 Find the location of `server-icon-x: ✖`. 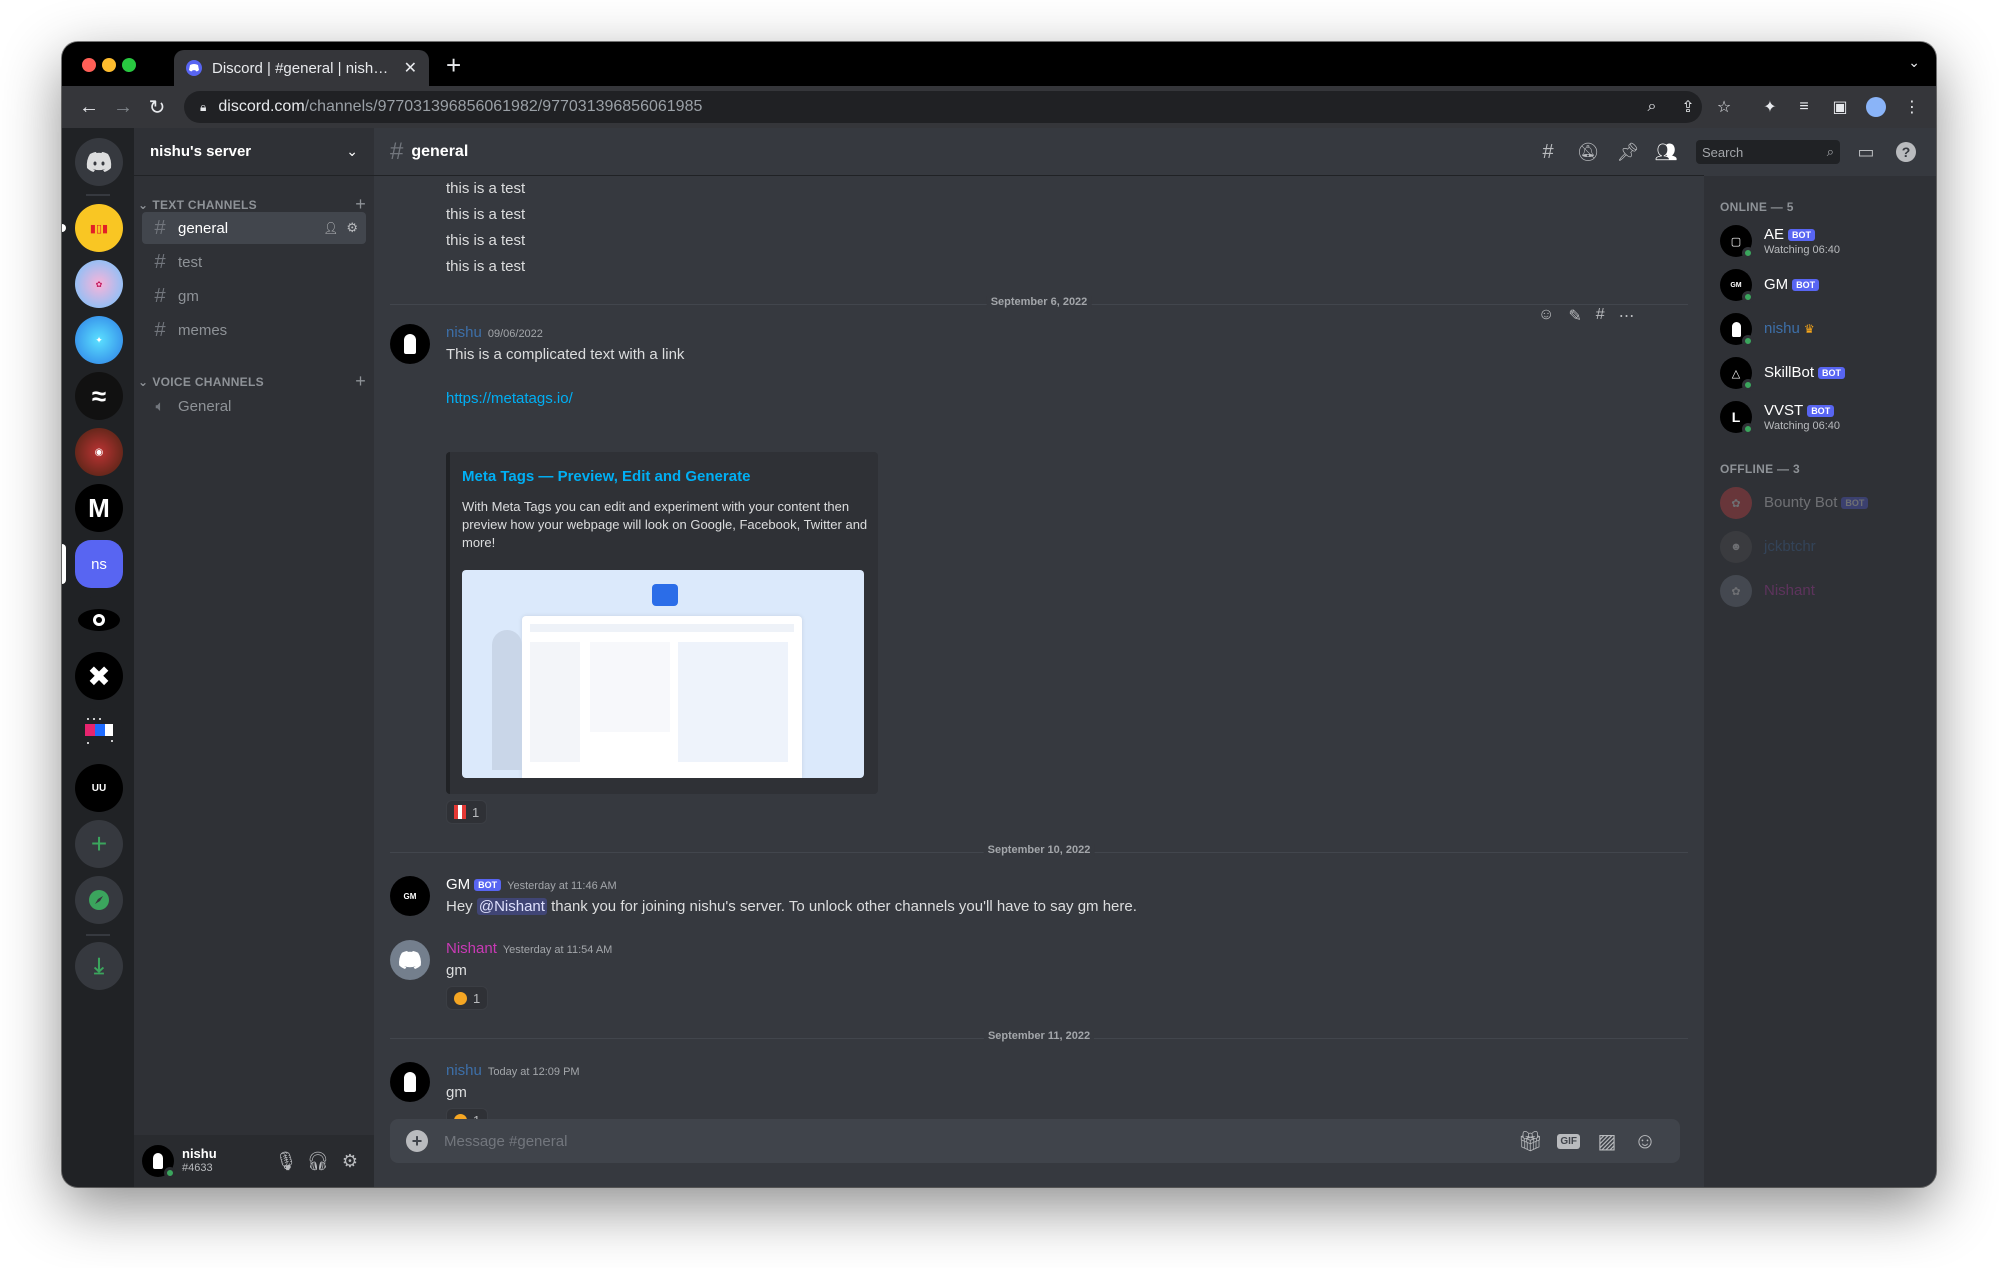

server-icon-x: ✖ is located at coordinates (99, 676).